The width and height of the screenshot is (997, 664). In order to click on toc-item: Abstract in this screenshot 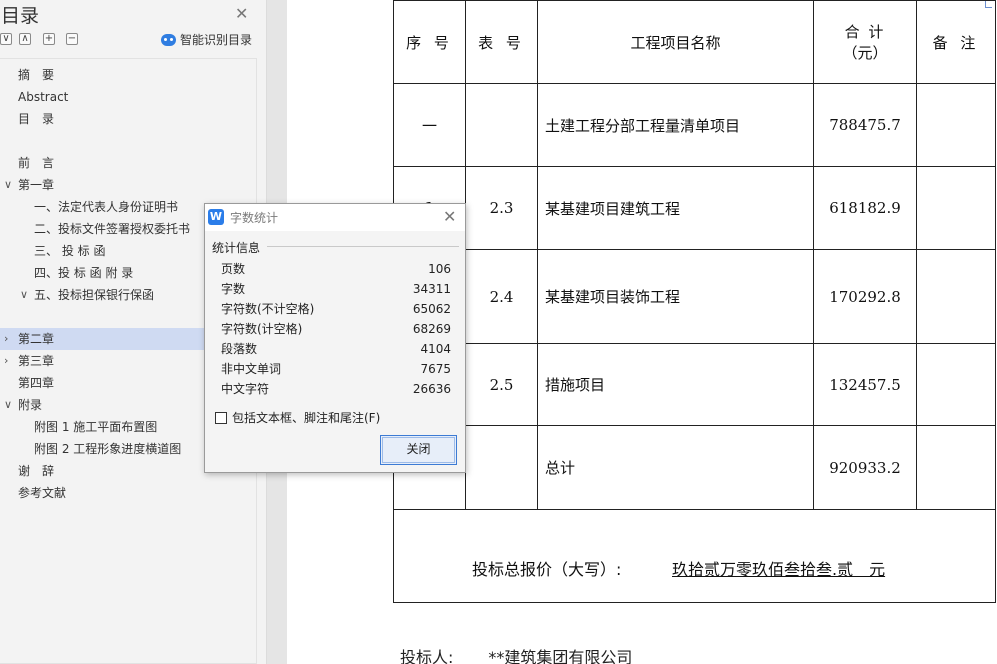, I will do `click(128, 97)`.